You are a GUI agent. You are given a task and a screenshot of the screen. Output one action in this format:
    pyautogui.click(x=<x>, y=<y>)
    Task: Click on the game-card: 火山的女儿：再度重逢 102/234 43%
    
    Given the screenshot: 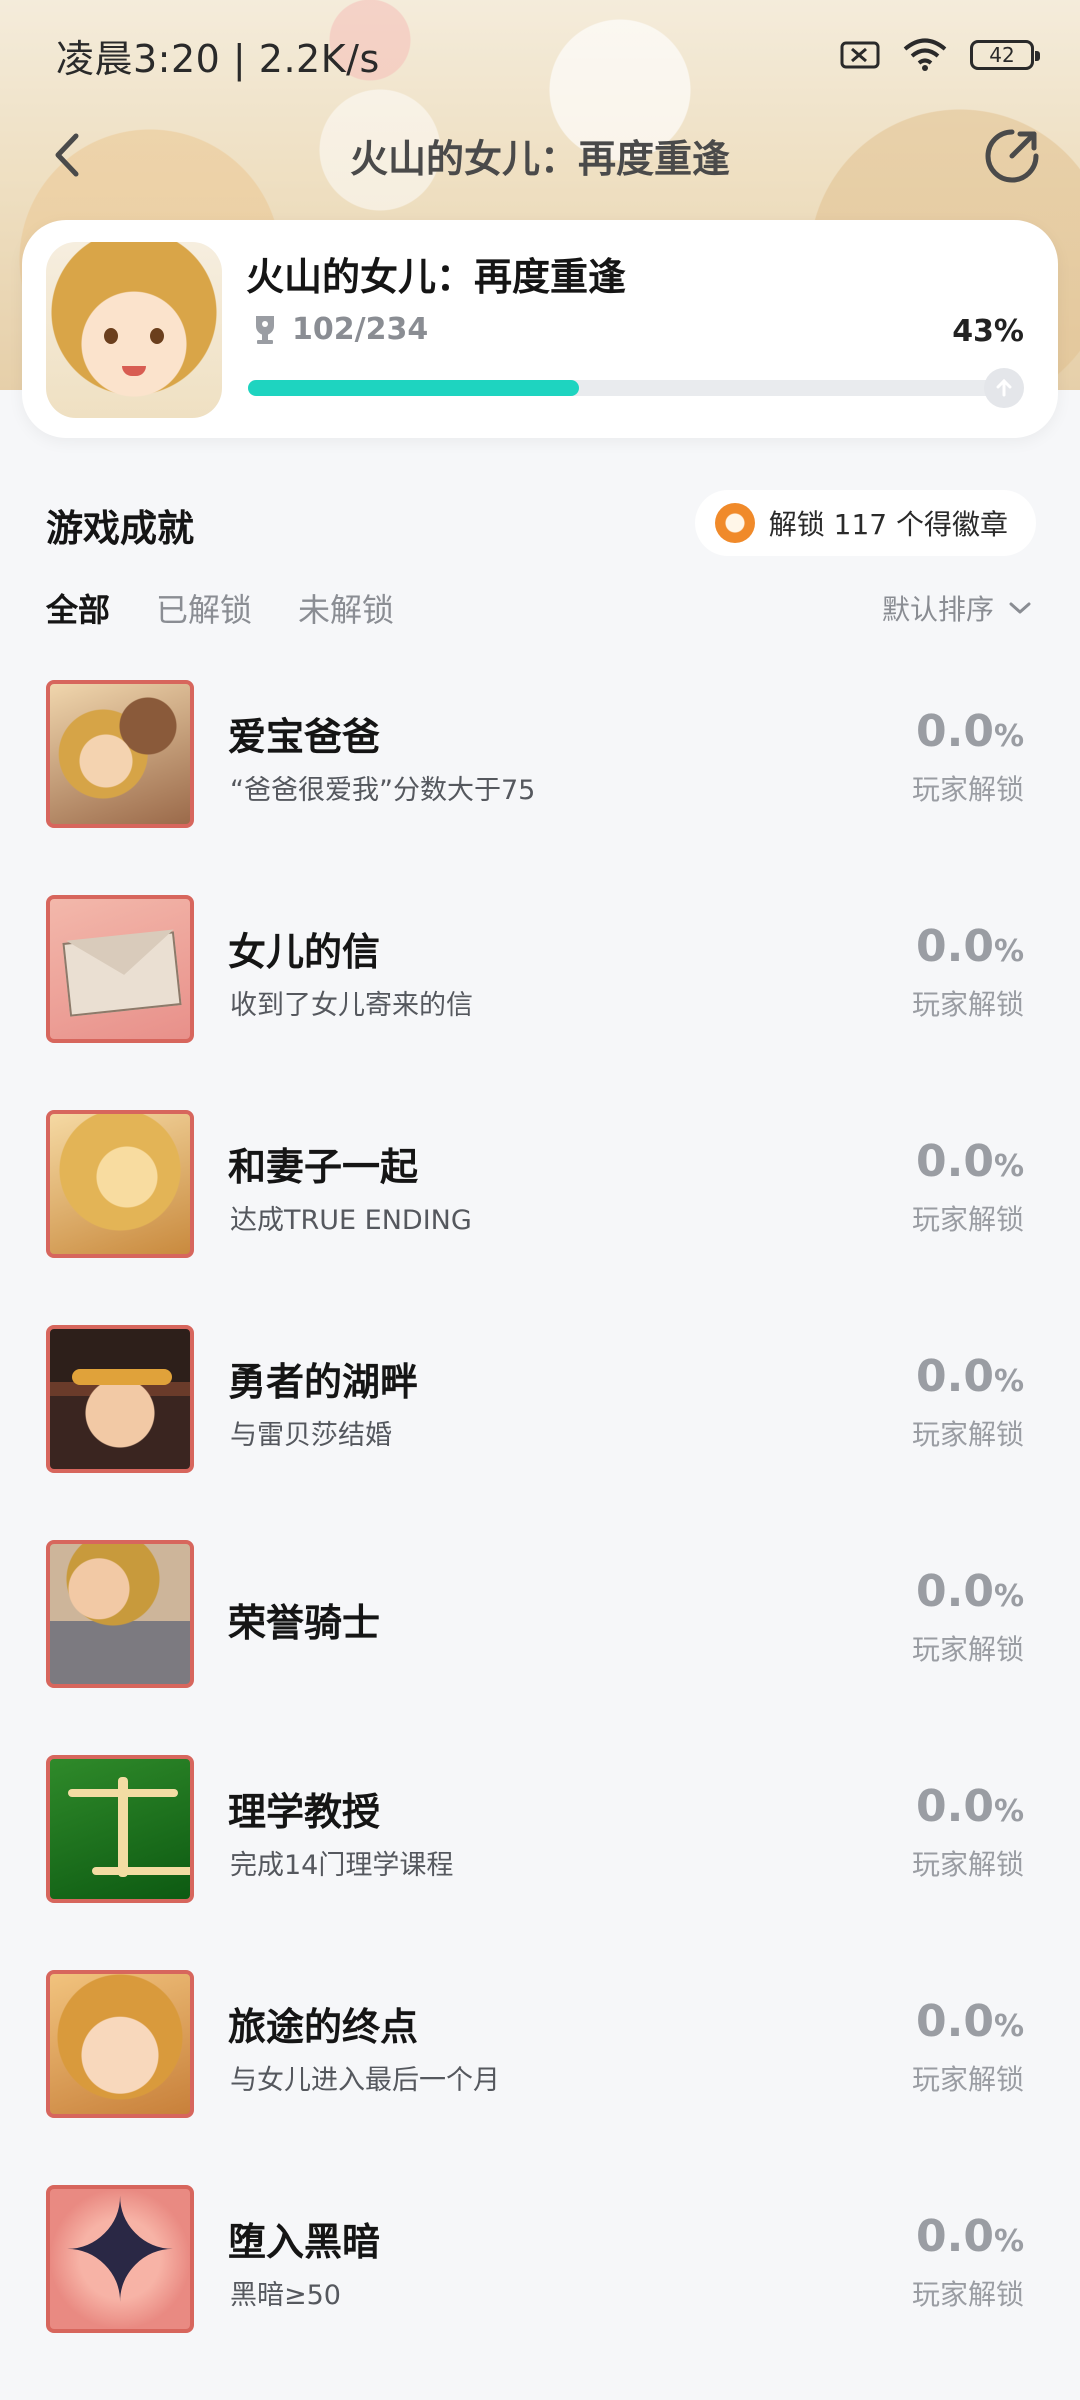 What is the action you would take?
    pyautogui.click(x=540, y=329)
    